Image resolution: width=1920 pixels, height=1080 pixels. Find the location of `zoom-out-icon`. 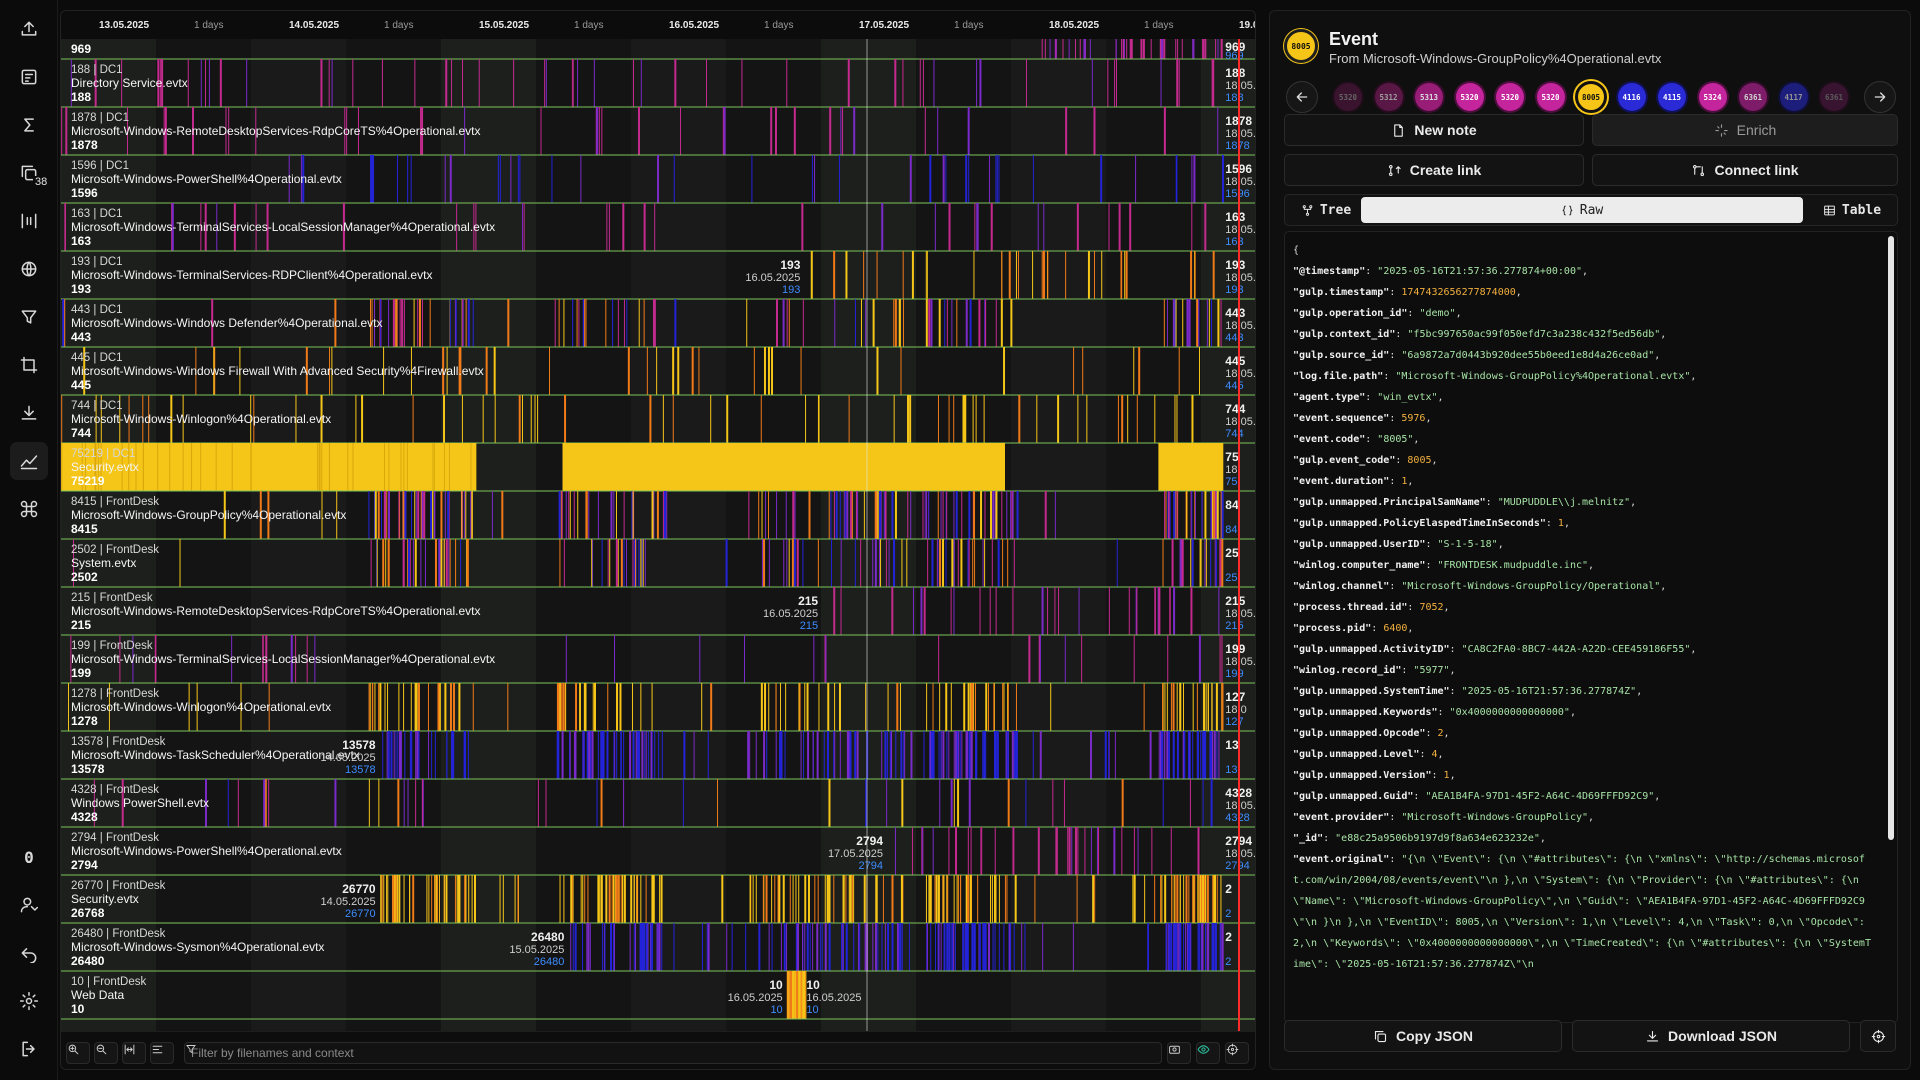

zoom-out-icon is located at coordinates (106, 1053).